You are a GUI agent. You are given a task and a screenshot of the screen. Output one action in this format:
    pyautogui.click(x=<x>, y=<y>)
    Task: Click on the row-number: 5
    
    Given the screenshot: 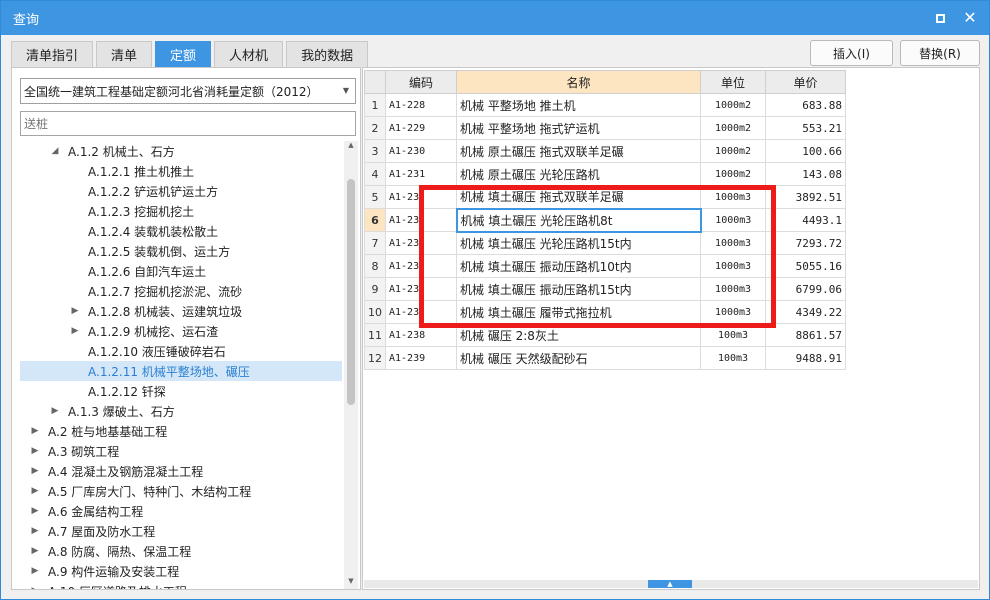 What is the action you would take?
    pyautogui.click(x=375, y=197)
    